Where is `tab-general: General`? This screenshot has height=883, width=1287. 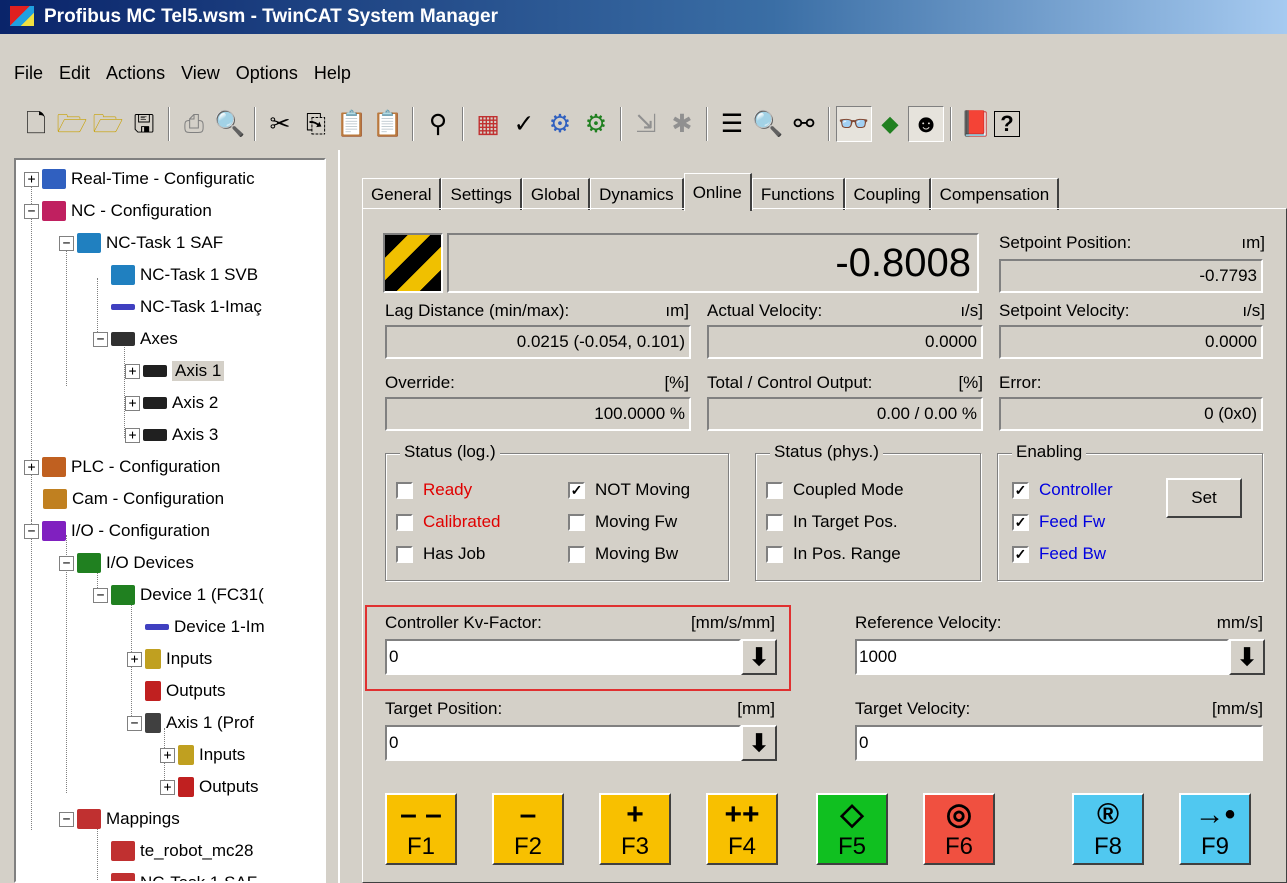
tab-general: General is located at coordinates (402, 194).